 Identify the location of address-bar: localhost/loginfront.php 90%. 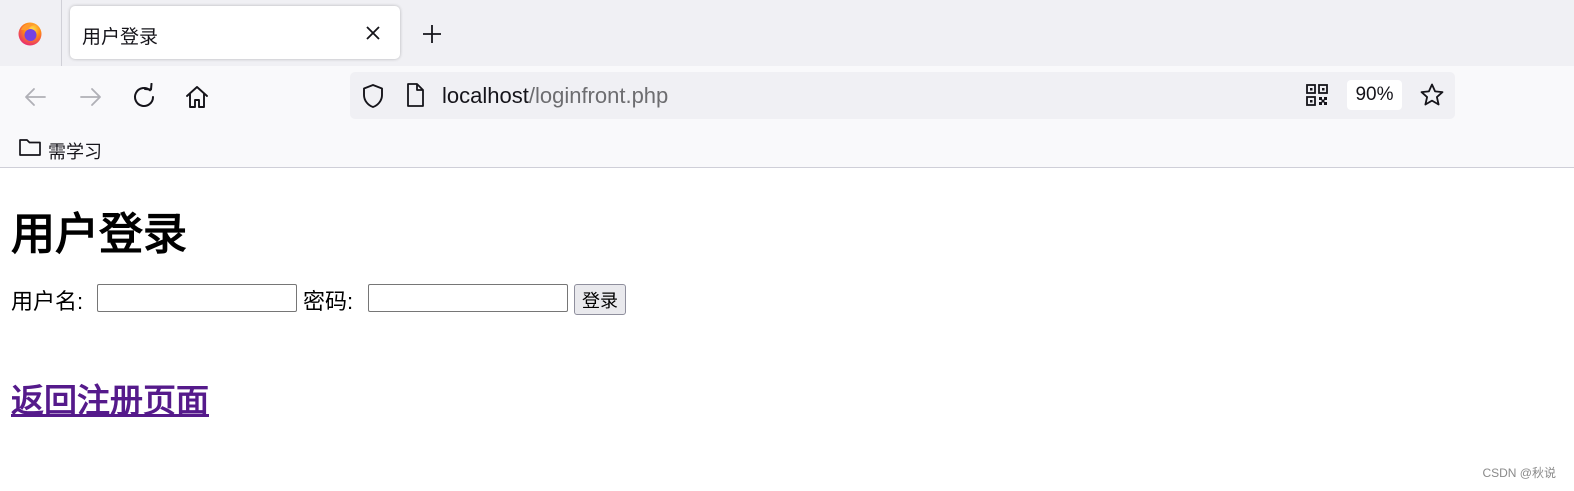
(902, 95).